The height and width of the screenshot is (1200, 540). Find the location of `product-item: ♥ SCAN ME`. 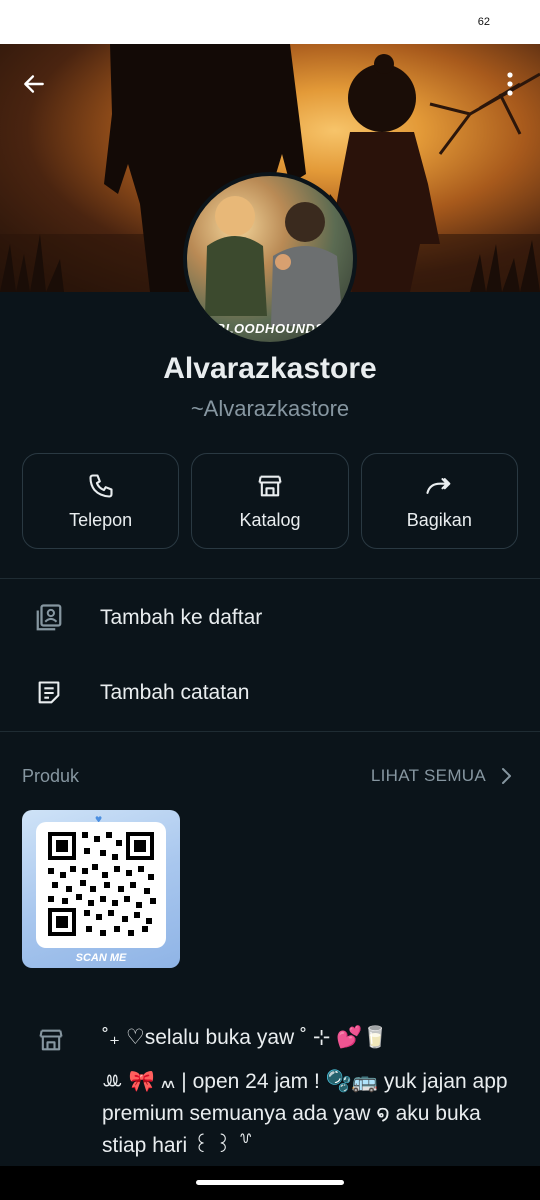

product-item: ♥ SCAN ME is located at coordinates (101, 889).